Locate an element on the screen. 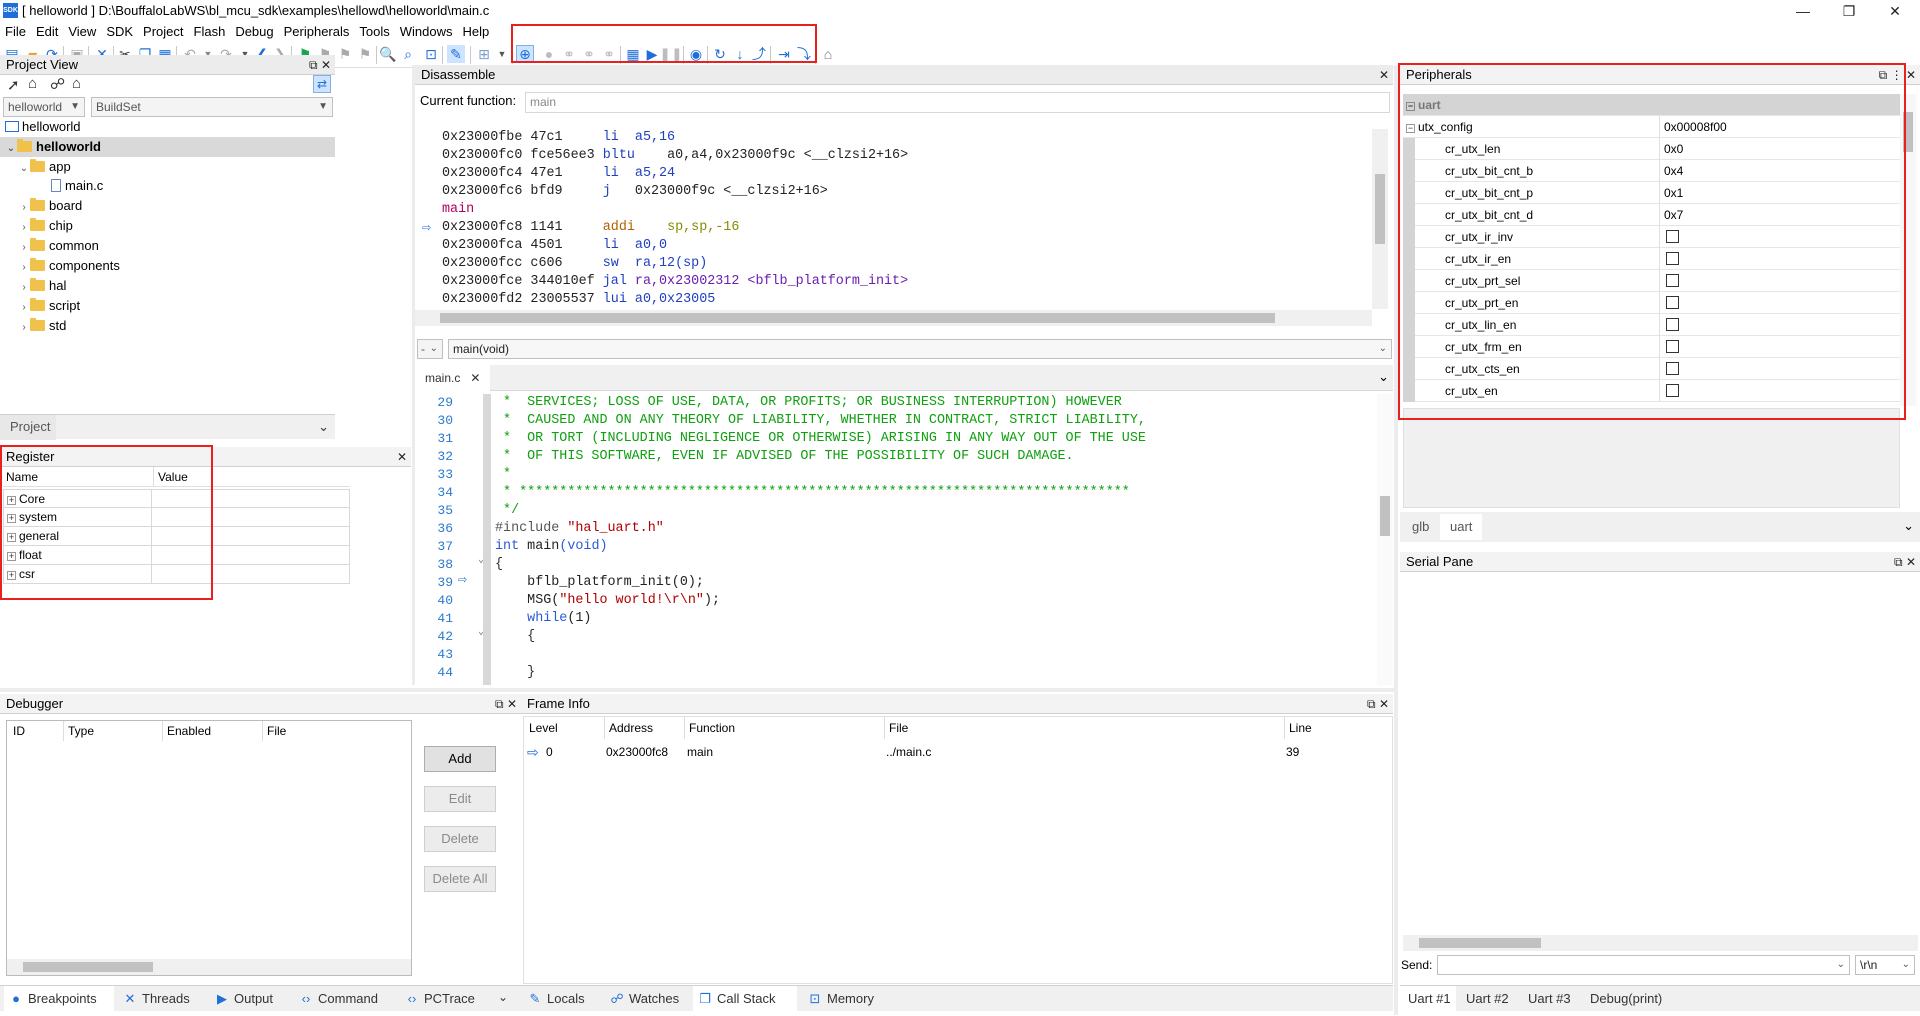 This screenshot has height=1016, width=1920. target-icon: ⊞ is located at coordinates (484, 54).